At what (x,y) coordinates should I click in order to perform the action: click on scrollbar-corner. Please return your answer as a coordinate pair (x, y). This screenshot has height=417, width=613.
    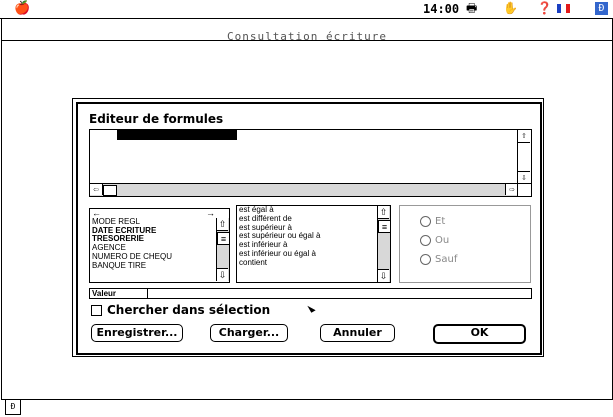
    Looking at the image, I should click on (524, 189).